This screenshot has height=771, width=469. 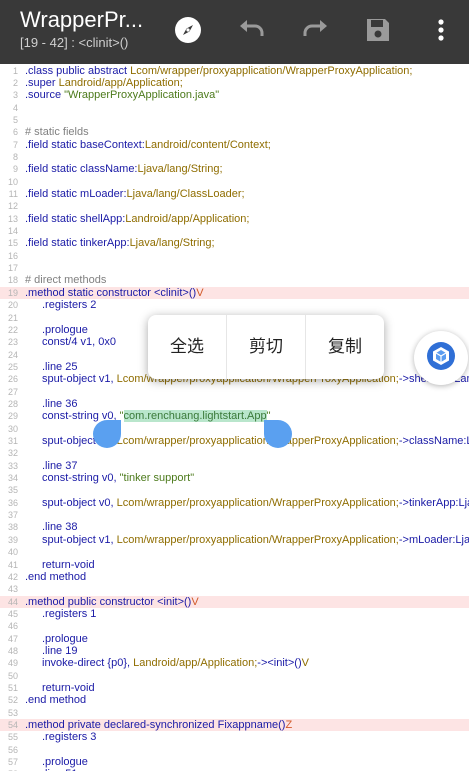 What do you see at coordinates (251, 725) in the screenshot?
I see `code-token: Fixappname()` at bounding box center [251, 725].